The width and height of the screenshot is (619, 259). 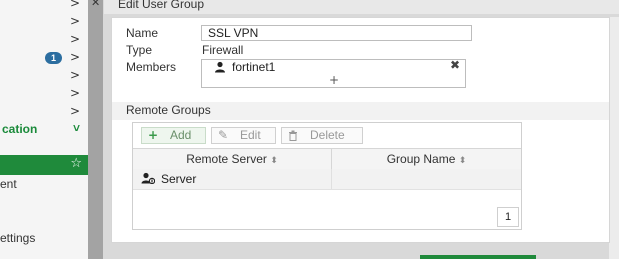 I want to click on remote-server-cell: Server, so click(x=179, y=179).